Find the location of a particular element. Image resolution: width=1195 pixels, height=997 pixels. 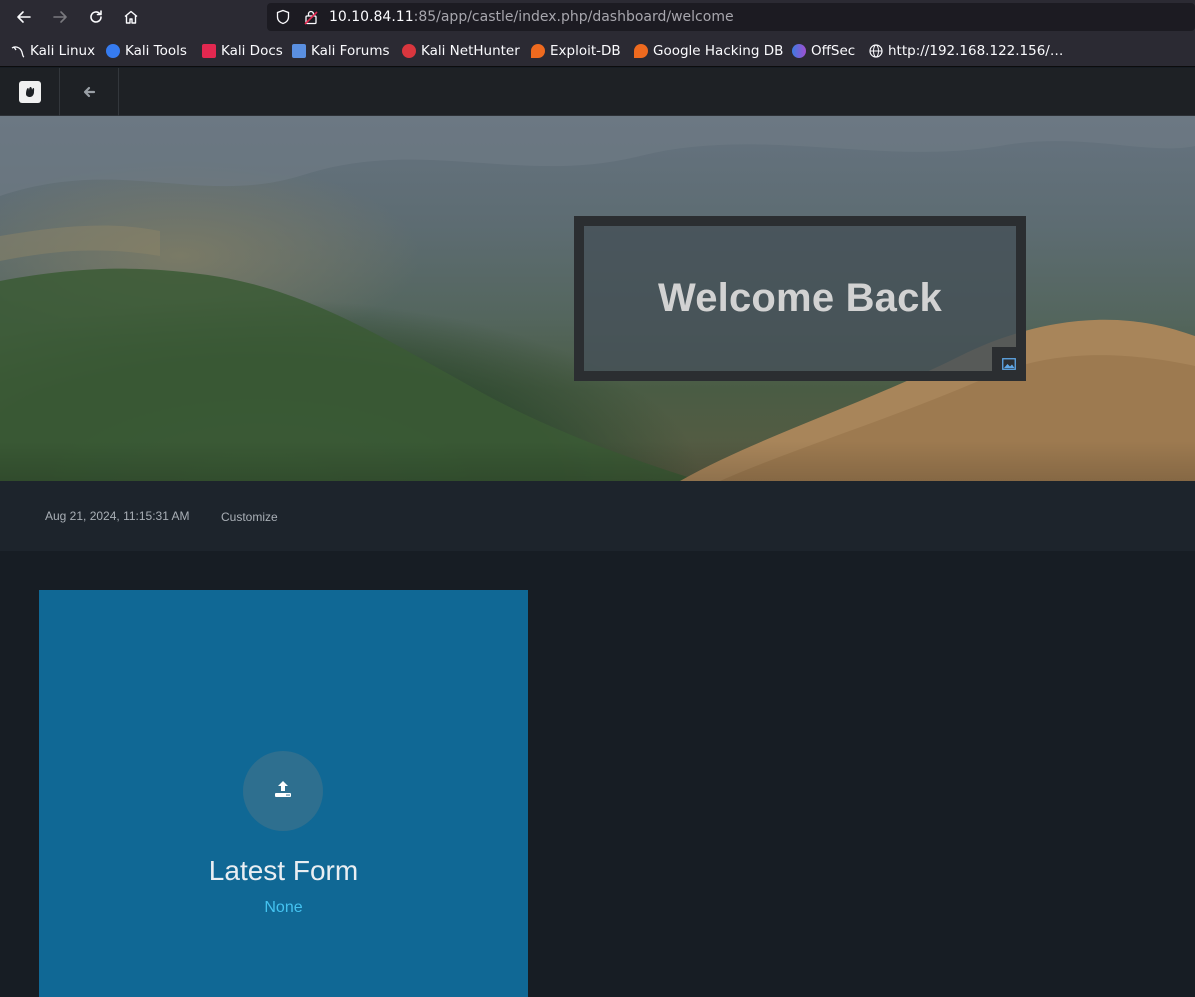

last-login-timestamp: Aug 21, 2024, 11:15:31 AM is located at coordinates (117, 516).